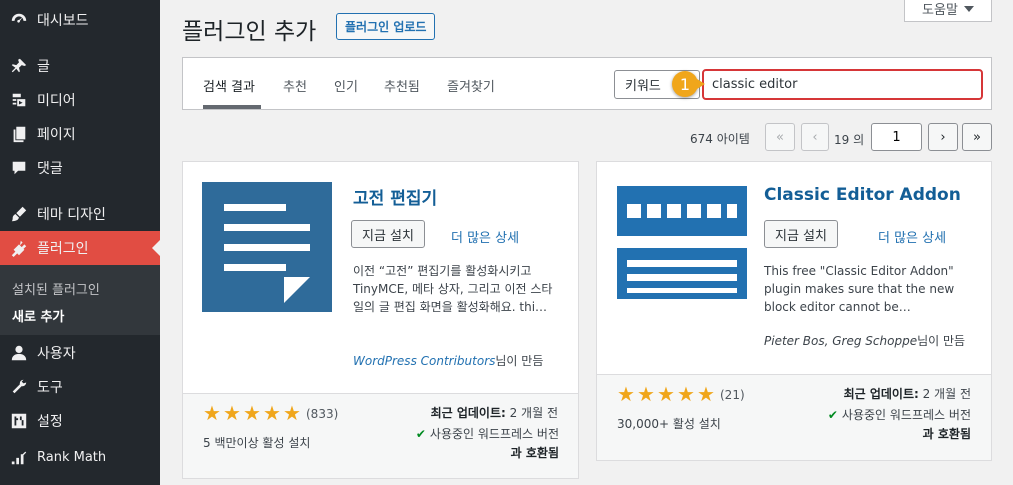  I want to click on sidebar-item-settings: 설정, so click(80, 421).